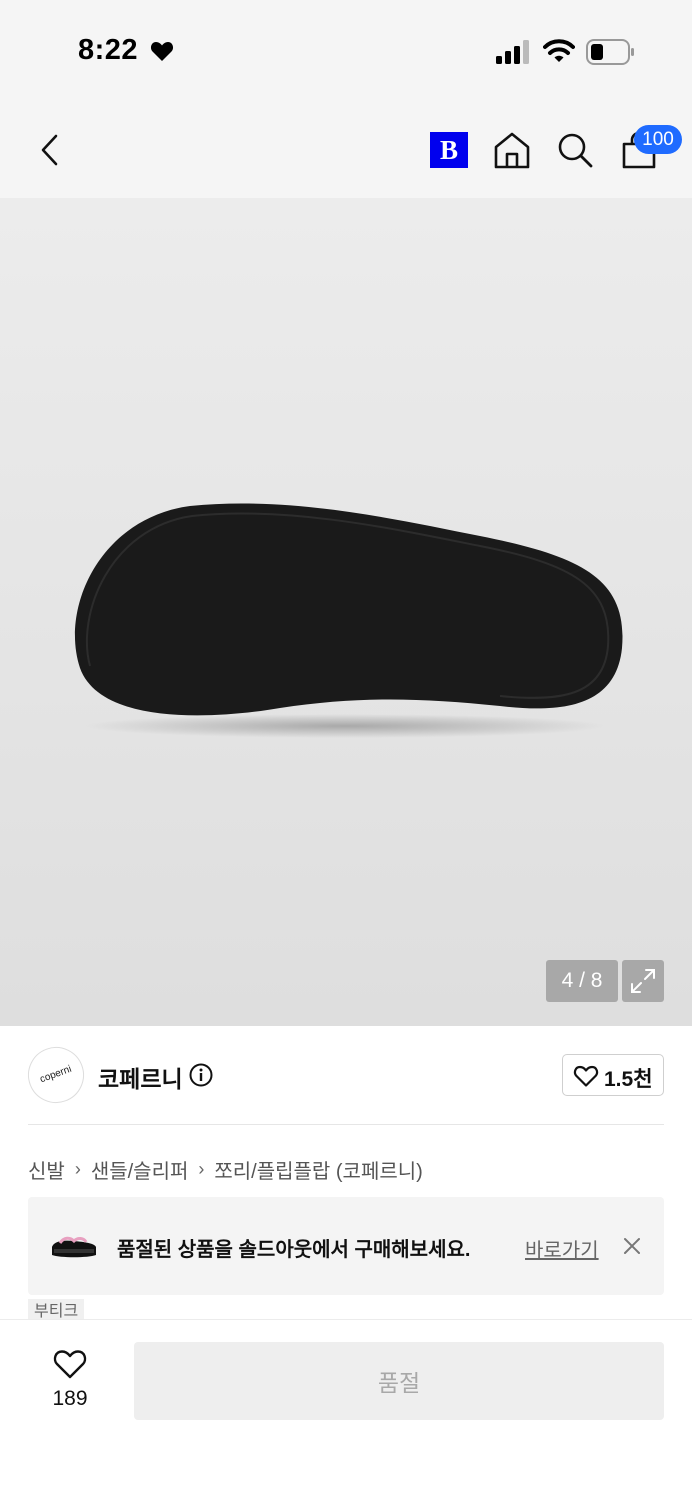 The width and height of the screenshot is (692, 1500). I want to click on image-counter: 4 / 8, so click(582, 981).